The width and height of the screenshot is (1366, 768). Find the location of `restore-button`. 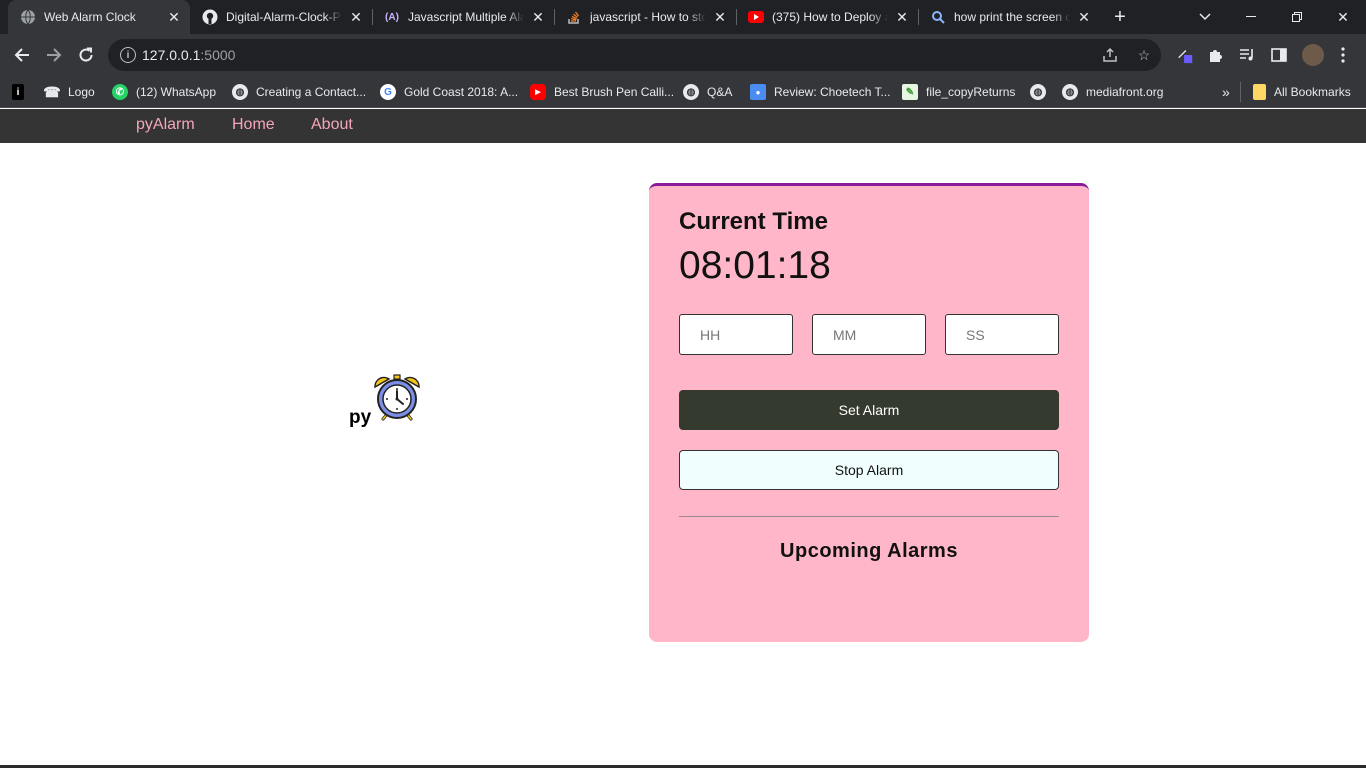

restore-button is located at coordinates (1297, 17).